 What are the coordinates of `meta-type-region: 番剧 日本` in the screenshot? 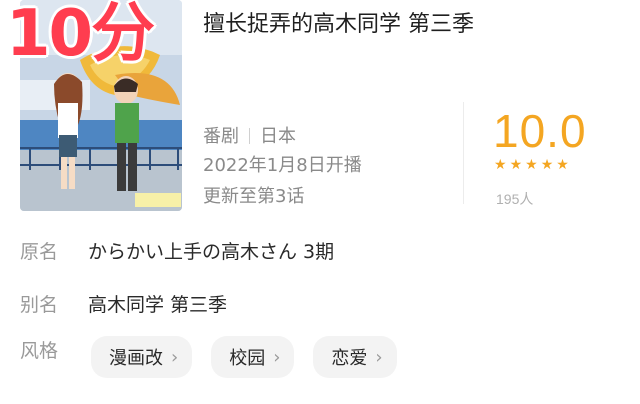 It's located at (249, 135).